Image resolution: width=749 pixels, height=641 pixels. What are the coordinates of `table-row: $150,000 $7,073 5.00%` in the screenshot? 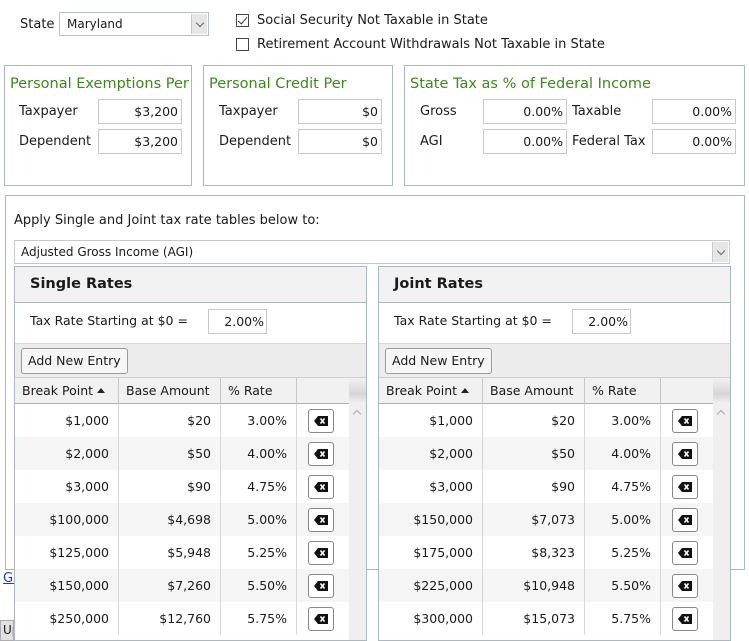 It's located at (546, 519).